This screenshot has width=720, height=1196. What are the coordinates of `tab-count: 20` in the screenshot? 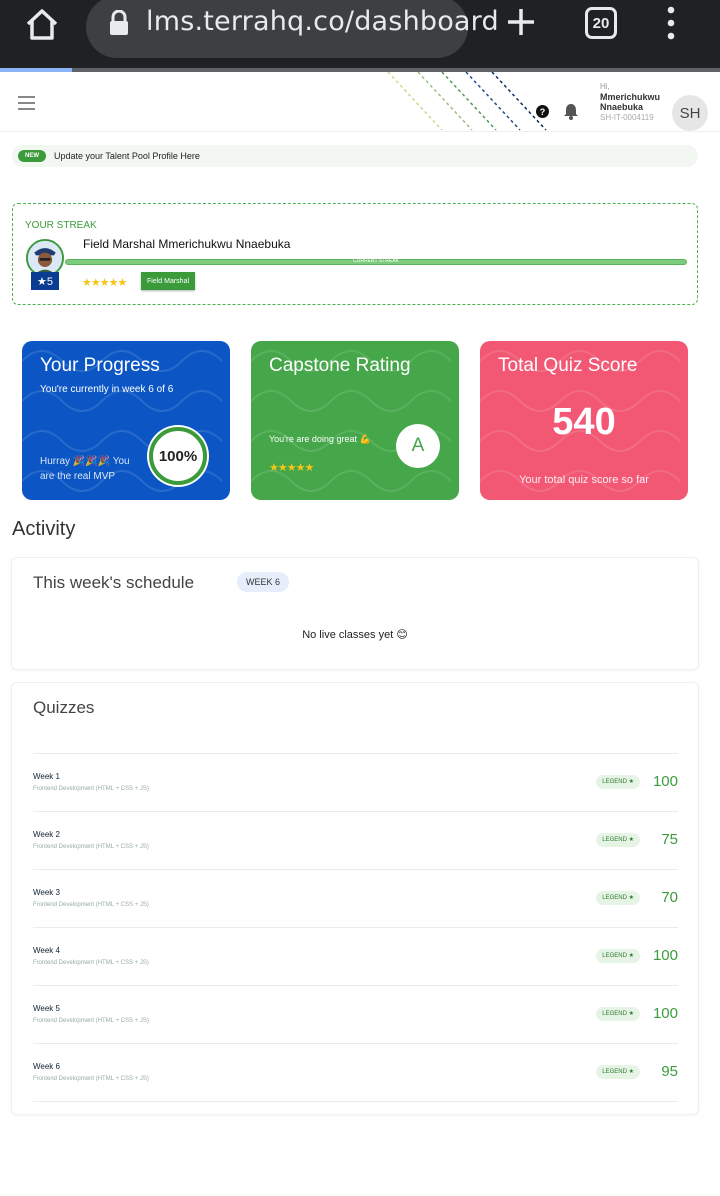 It's located at (601, 23).